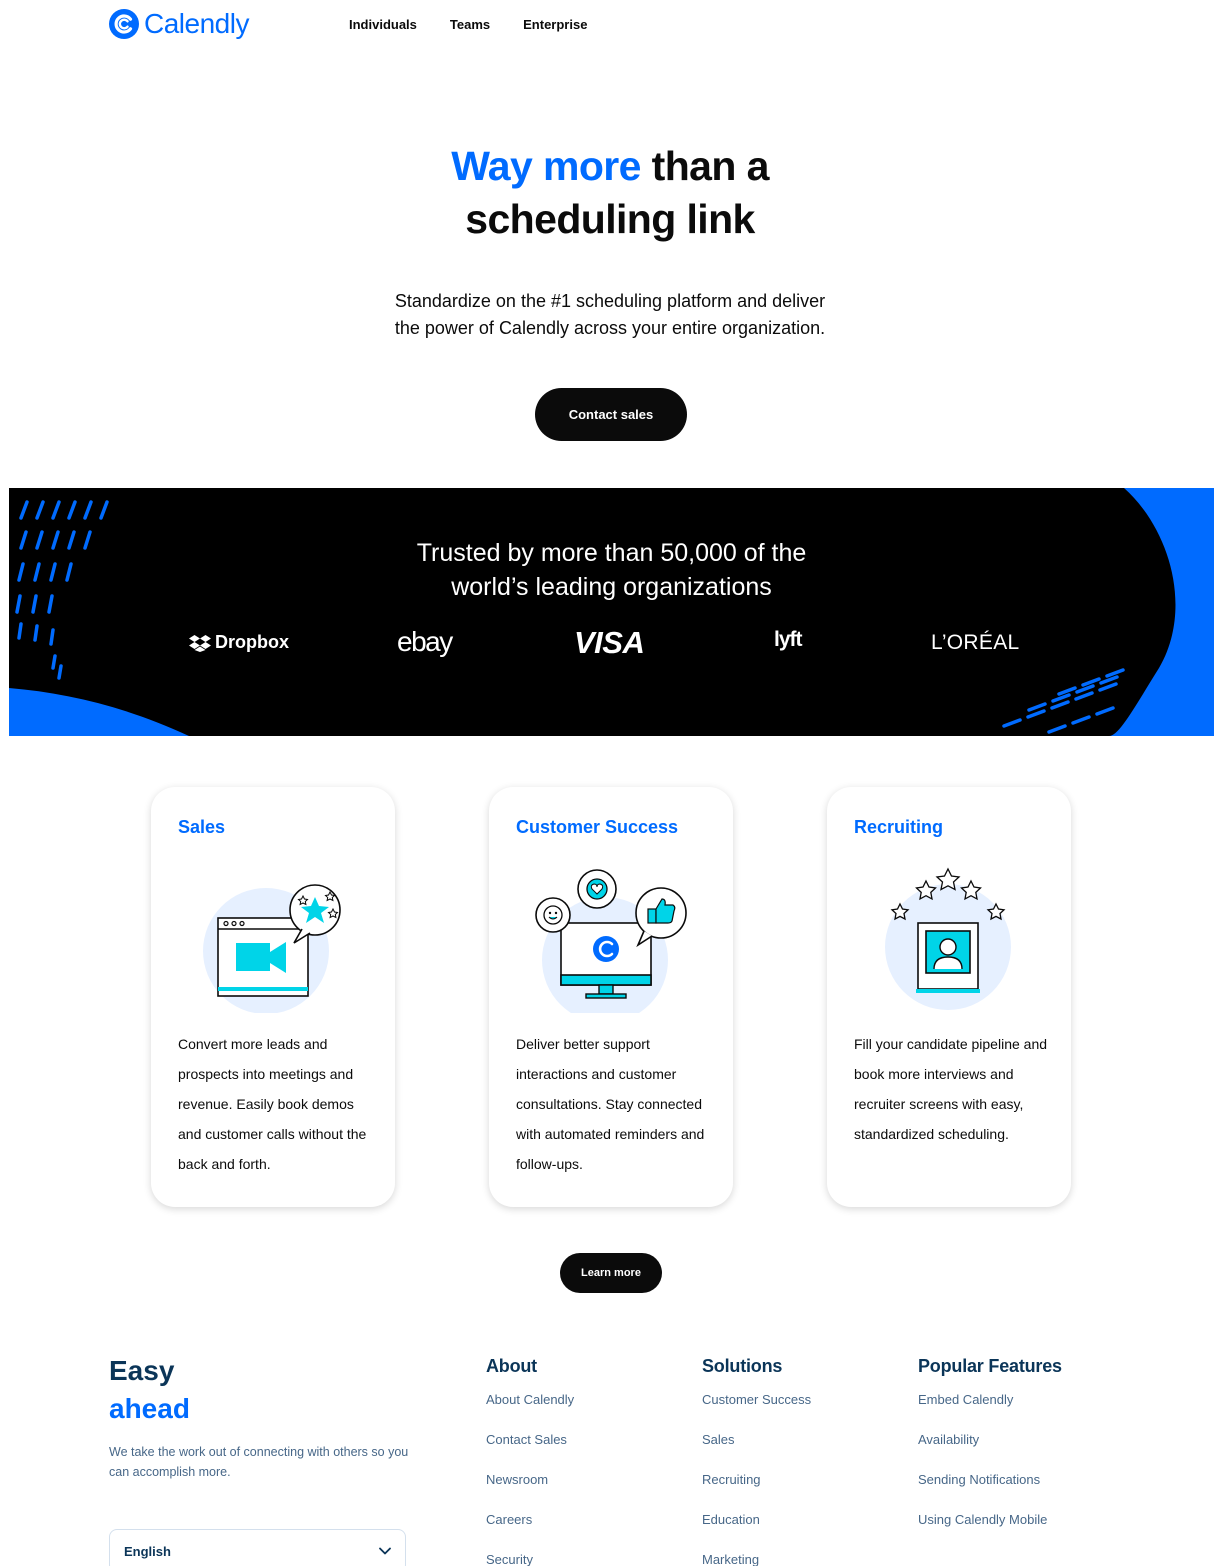 This screenshot has height=1566, width=1220. I want to click on footer-column-heading: About, so click(511, 1366).